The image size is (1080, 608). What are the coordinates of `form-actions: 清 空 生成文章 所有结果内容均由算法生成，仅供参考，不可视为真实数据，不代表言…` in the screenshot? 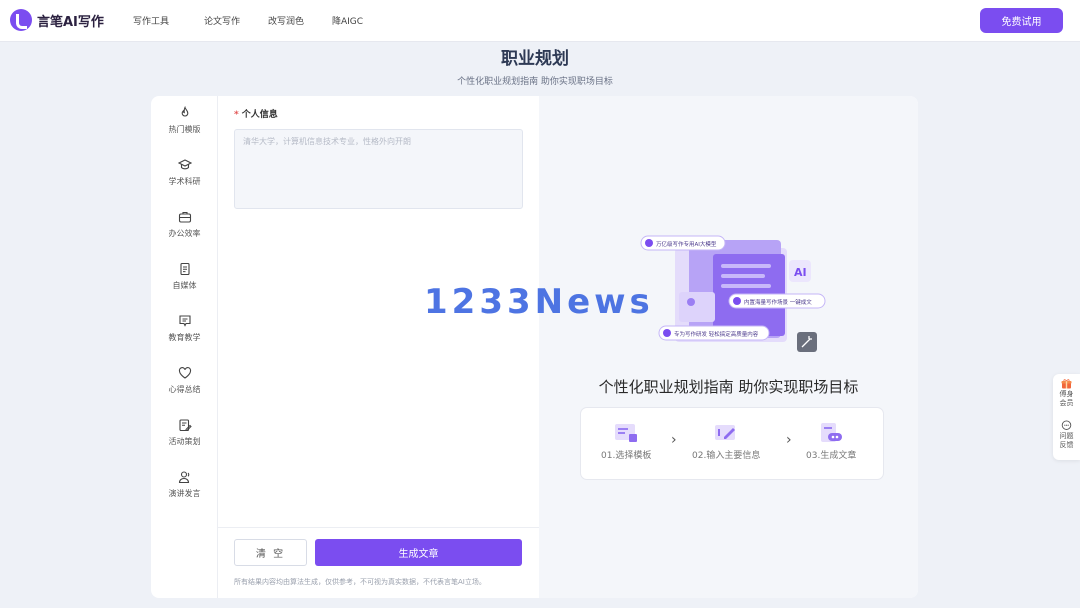 It's located at (378, 562).